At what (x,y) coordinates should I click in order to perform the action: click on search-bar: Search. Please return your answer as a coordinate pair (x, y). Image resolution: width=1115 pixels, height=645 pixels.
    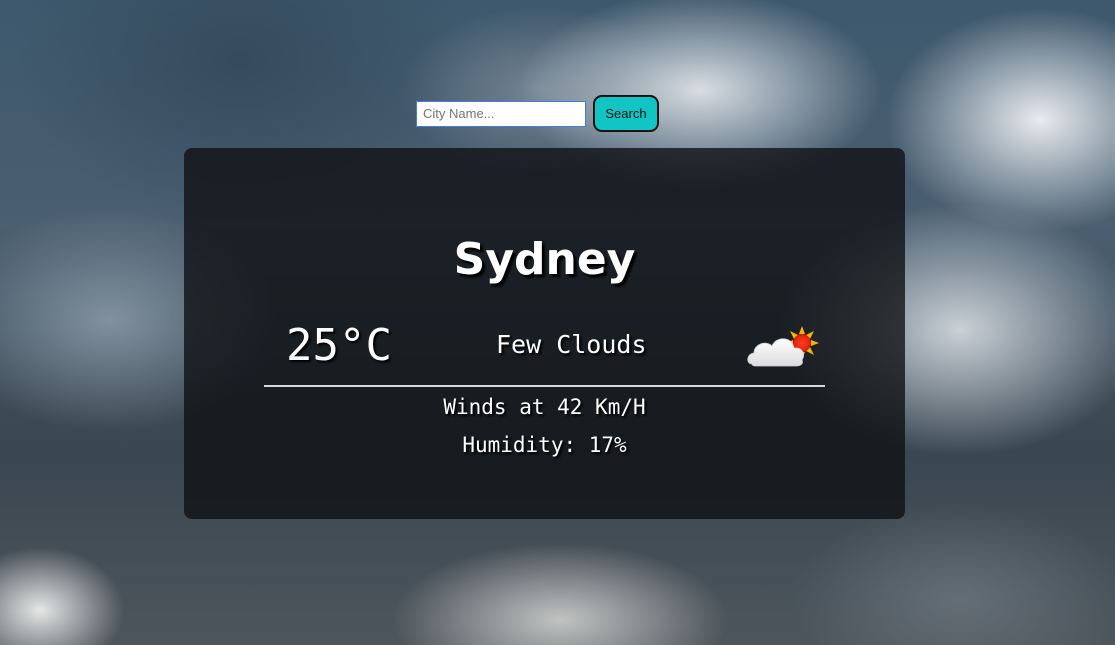
    Looking at the image, I should click on (537, 113).